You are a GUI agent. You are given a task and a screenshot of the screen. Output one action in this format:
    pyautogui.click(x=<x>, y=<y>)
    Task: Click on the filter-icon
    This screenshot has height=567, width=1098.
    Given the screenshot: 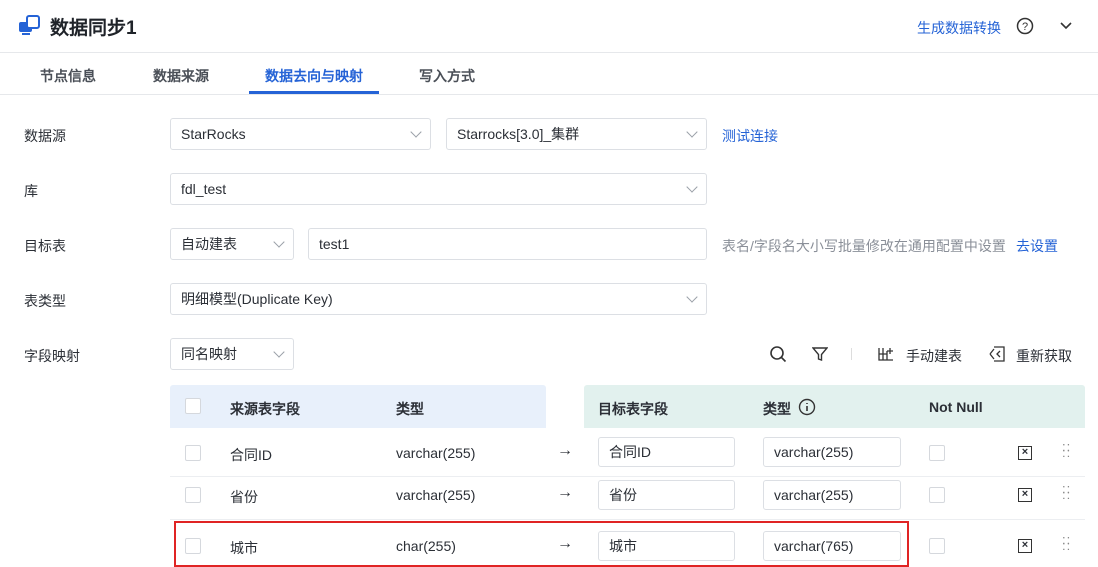 What is the action you would take?
    pyautogui.click(x=820, y=354)
    